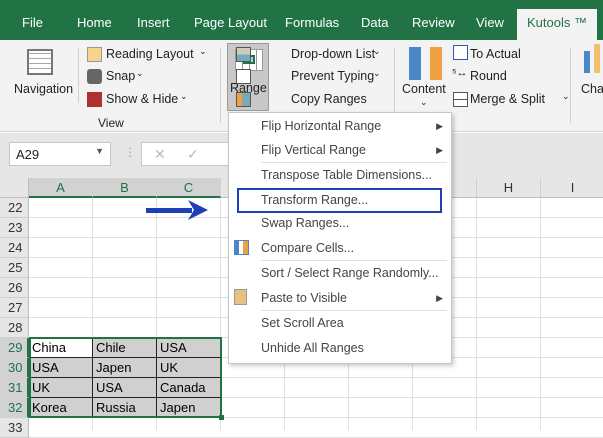  Describe the element at coordinates (14, 408) in the screenshot. I see `row-header-32: 32` at that location.